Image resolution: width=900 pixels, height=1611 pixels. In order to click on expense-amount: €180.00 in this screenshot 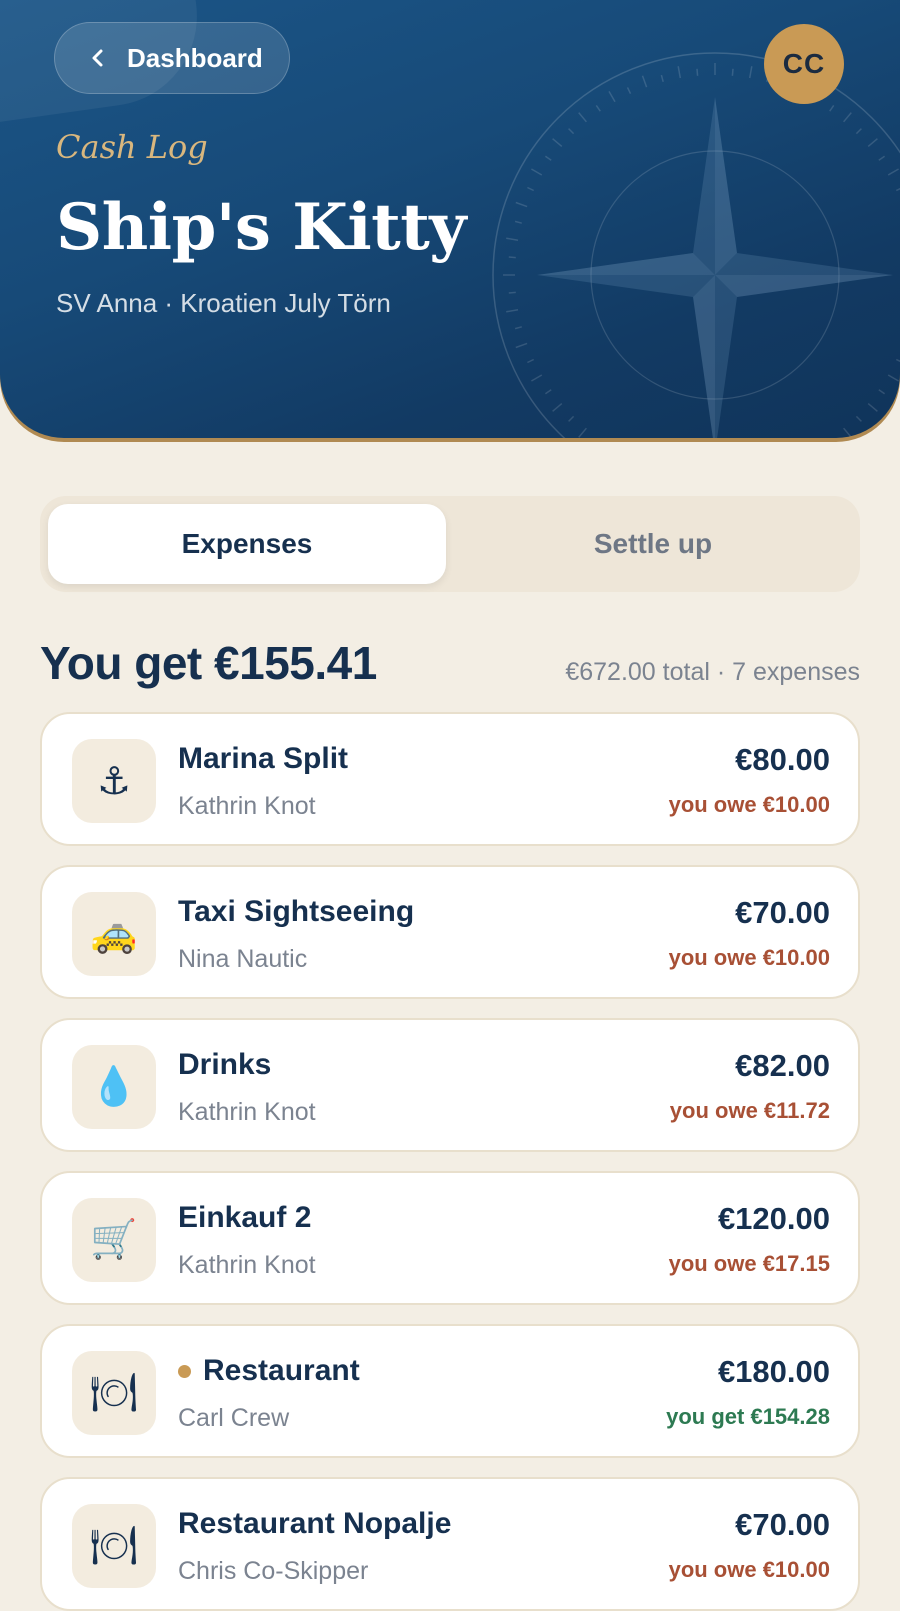, I will do `click(773, 1371)`.